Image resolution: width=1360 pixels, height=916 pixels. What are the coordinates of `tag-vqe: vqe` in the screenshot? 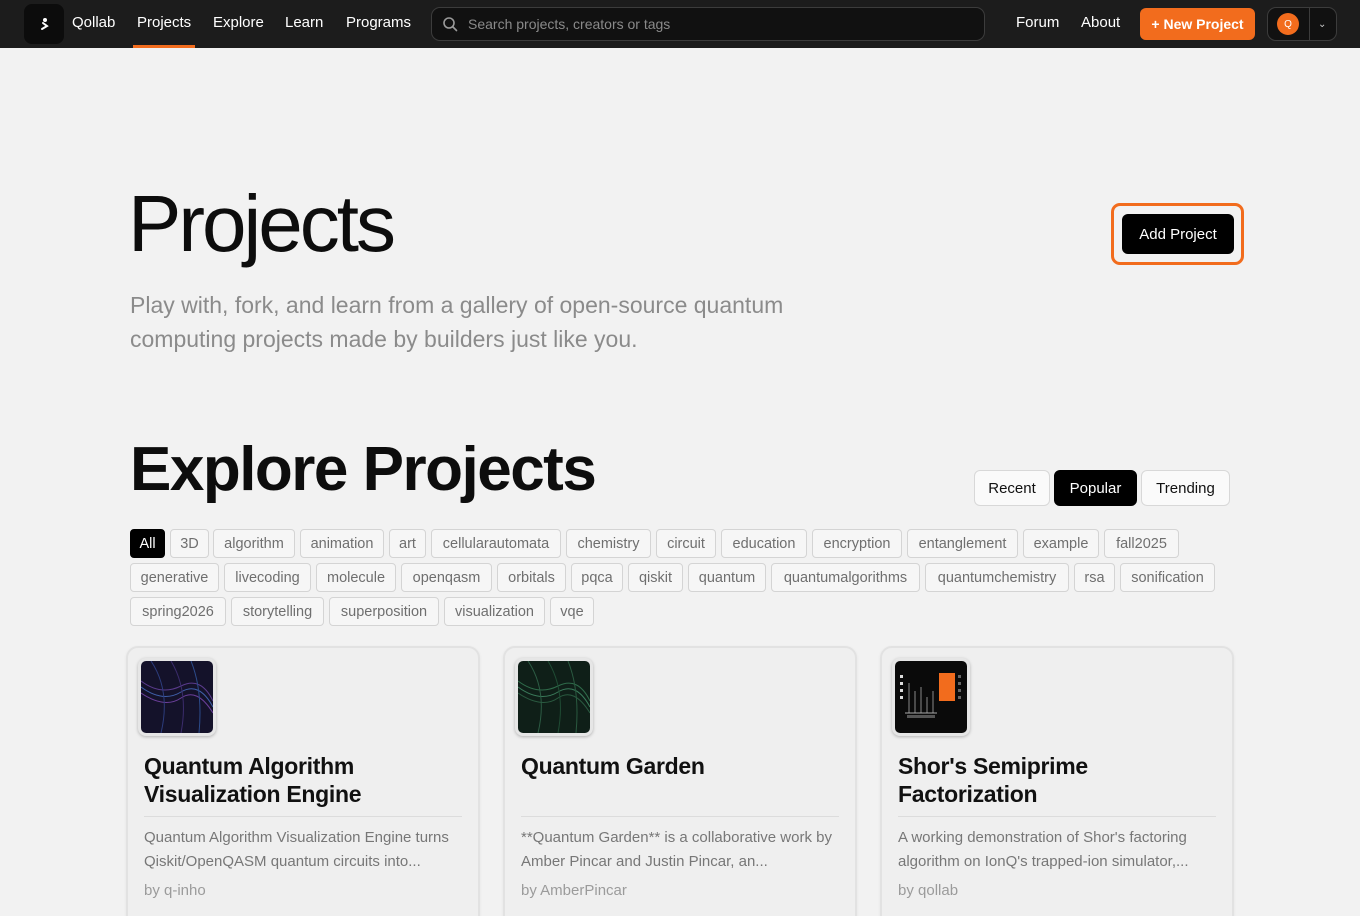 It's located at (572, 611).